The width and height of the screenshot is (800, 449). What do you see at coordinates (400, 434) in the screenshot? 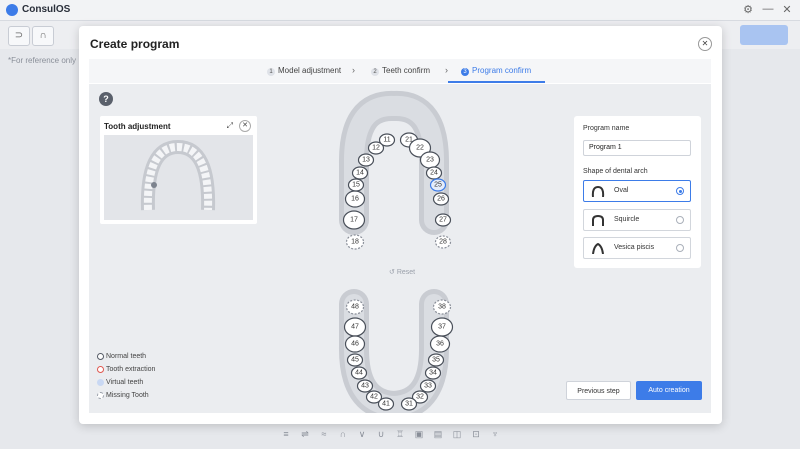
I see `tool-7-icon: ♖` at bounding box center [400, 434].